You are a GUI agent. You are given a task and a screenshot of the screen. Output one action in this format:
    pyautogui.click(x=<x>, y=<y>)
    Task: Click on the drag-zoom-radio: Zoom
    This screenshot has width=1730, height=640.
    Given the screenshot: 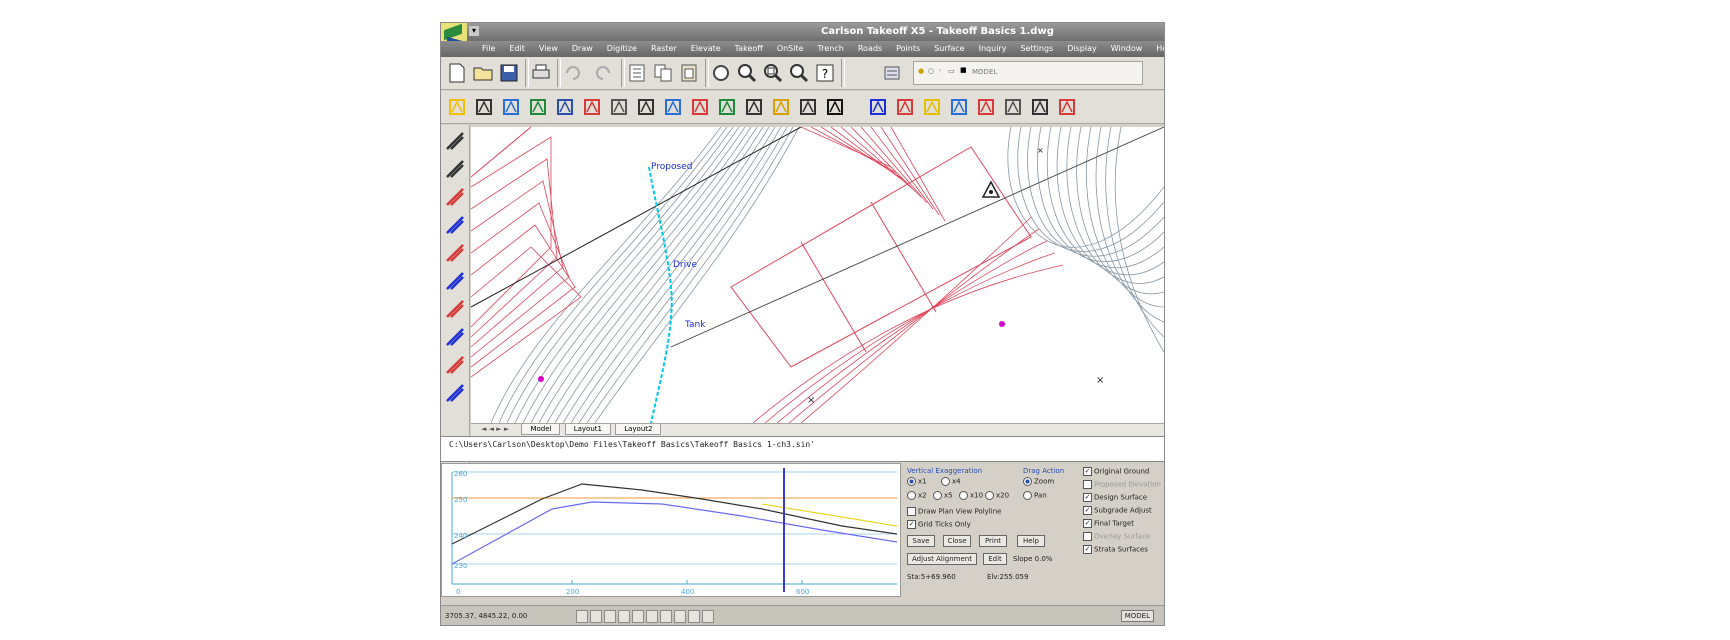 What is the action you would take?
    pyautogui.click(x=1038, y=481)
    